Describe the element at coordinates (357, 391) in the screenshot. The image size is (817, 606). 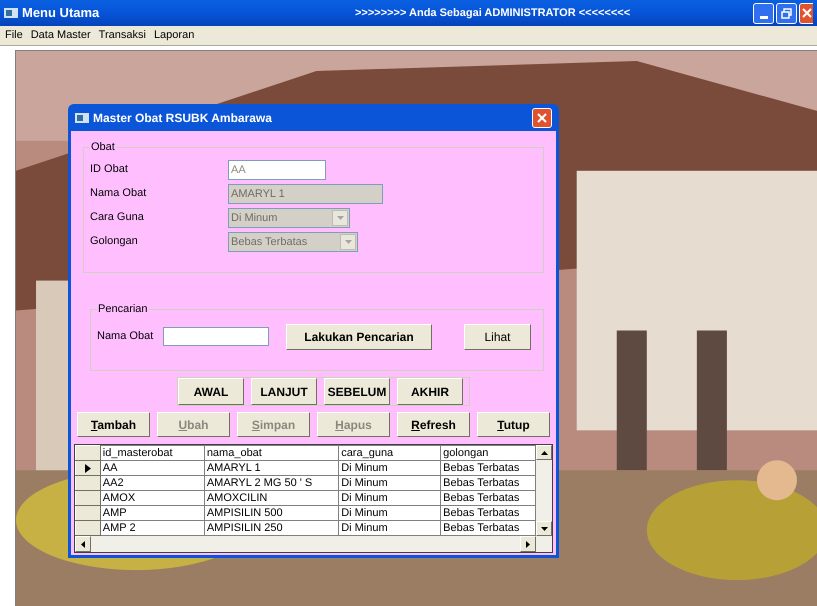
I see `nav-button: SEBELUM` at that location.